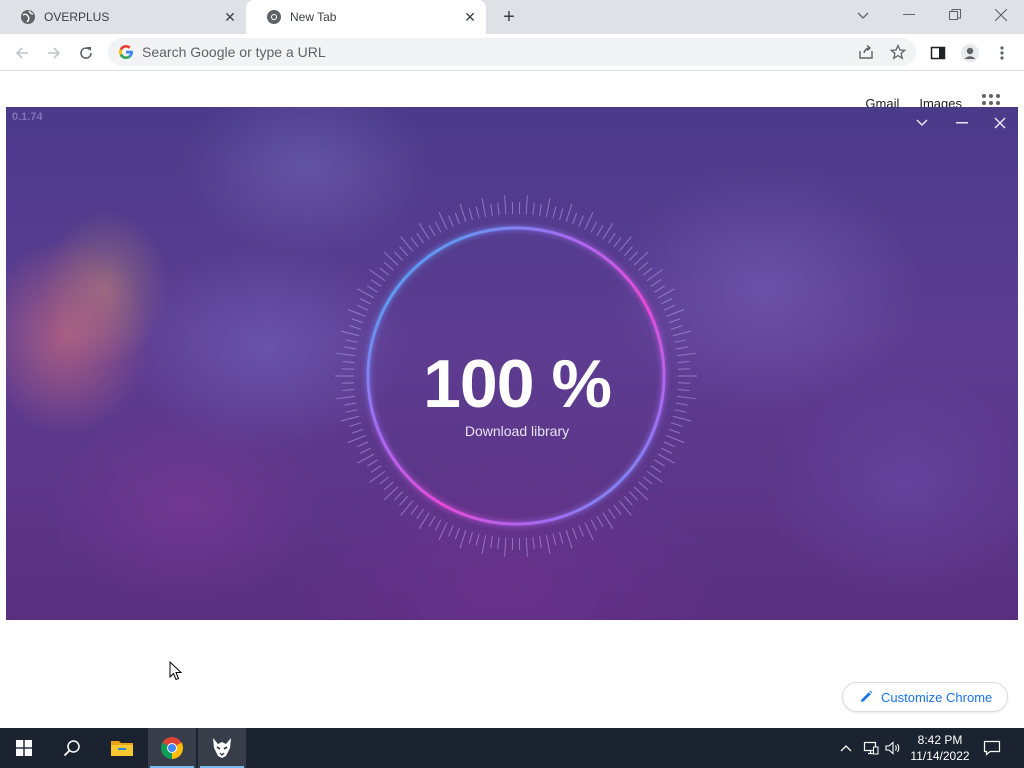 The width and height of the screenshot is (1024, 768). What do you see at coordinates (517, 384) in the screenshot?
I see `progress-percentage: 100 %` at bounding box center [517, 384].